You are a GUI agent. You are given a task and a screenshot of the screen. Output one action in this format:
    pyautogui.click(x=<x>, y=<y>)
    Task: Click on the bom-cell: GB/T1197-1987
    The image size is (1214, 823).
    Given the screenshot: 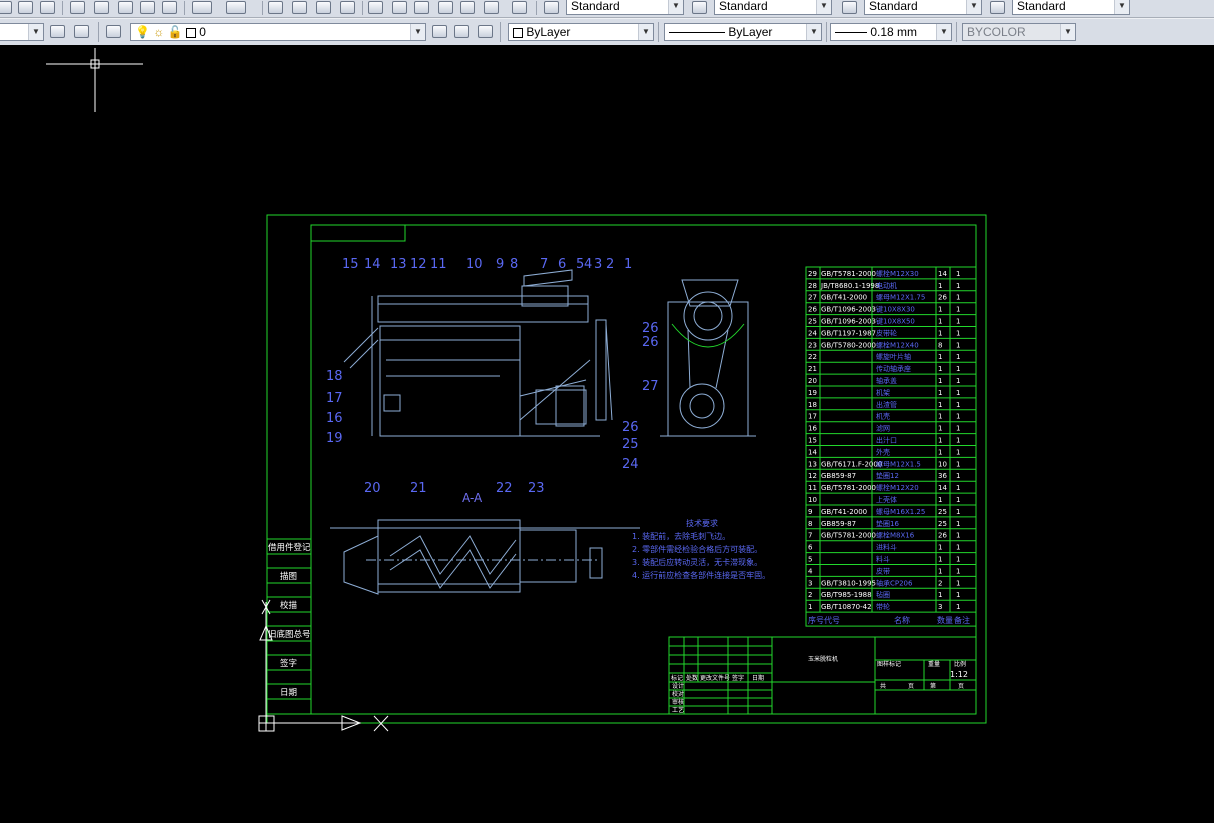 What is the action you would take?
    pyautogui.click(x=848, y=333)
    